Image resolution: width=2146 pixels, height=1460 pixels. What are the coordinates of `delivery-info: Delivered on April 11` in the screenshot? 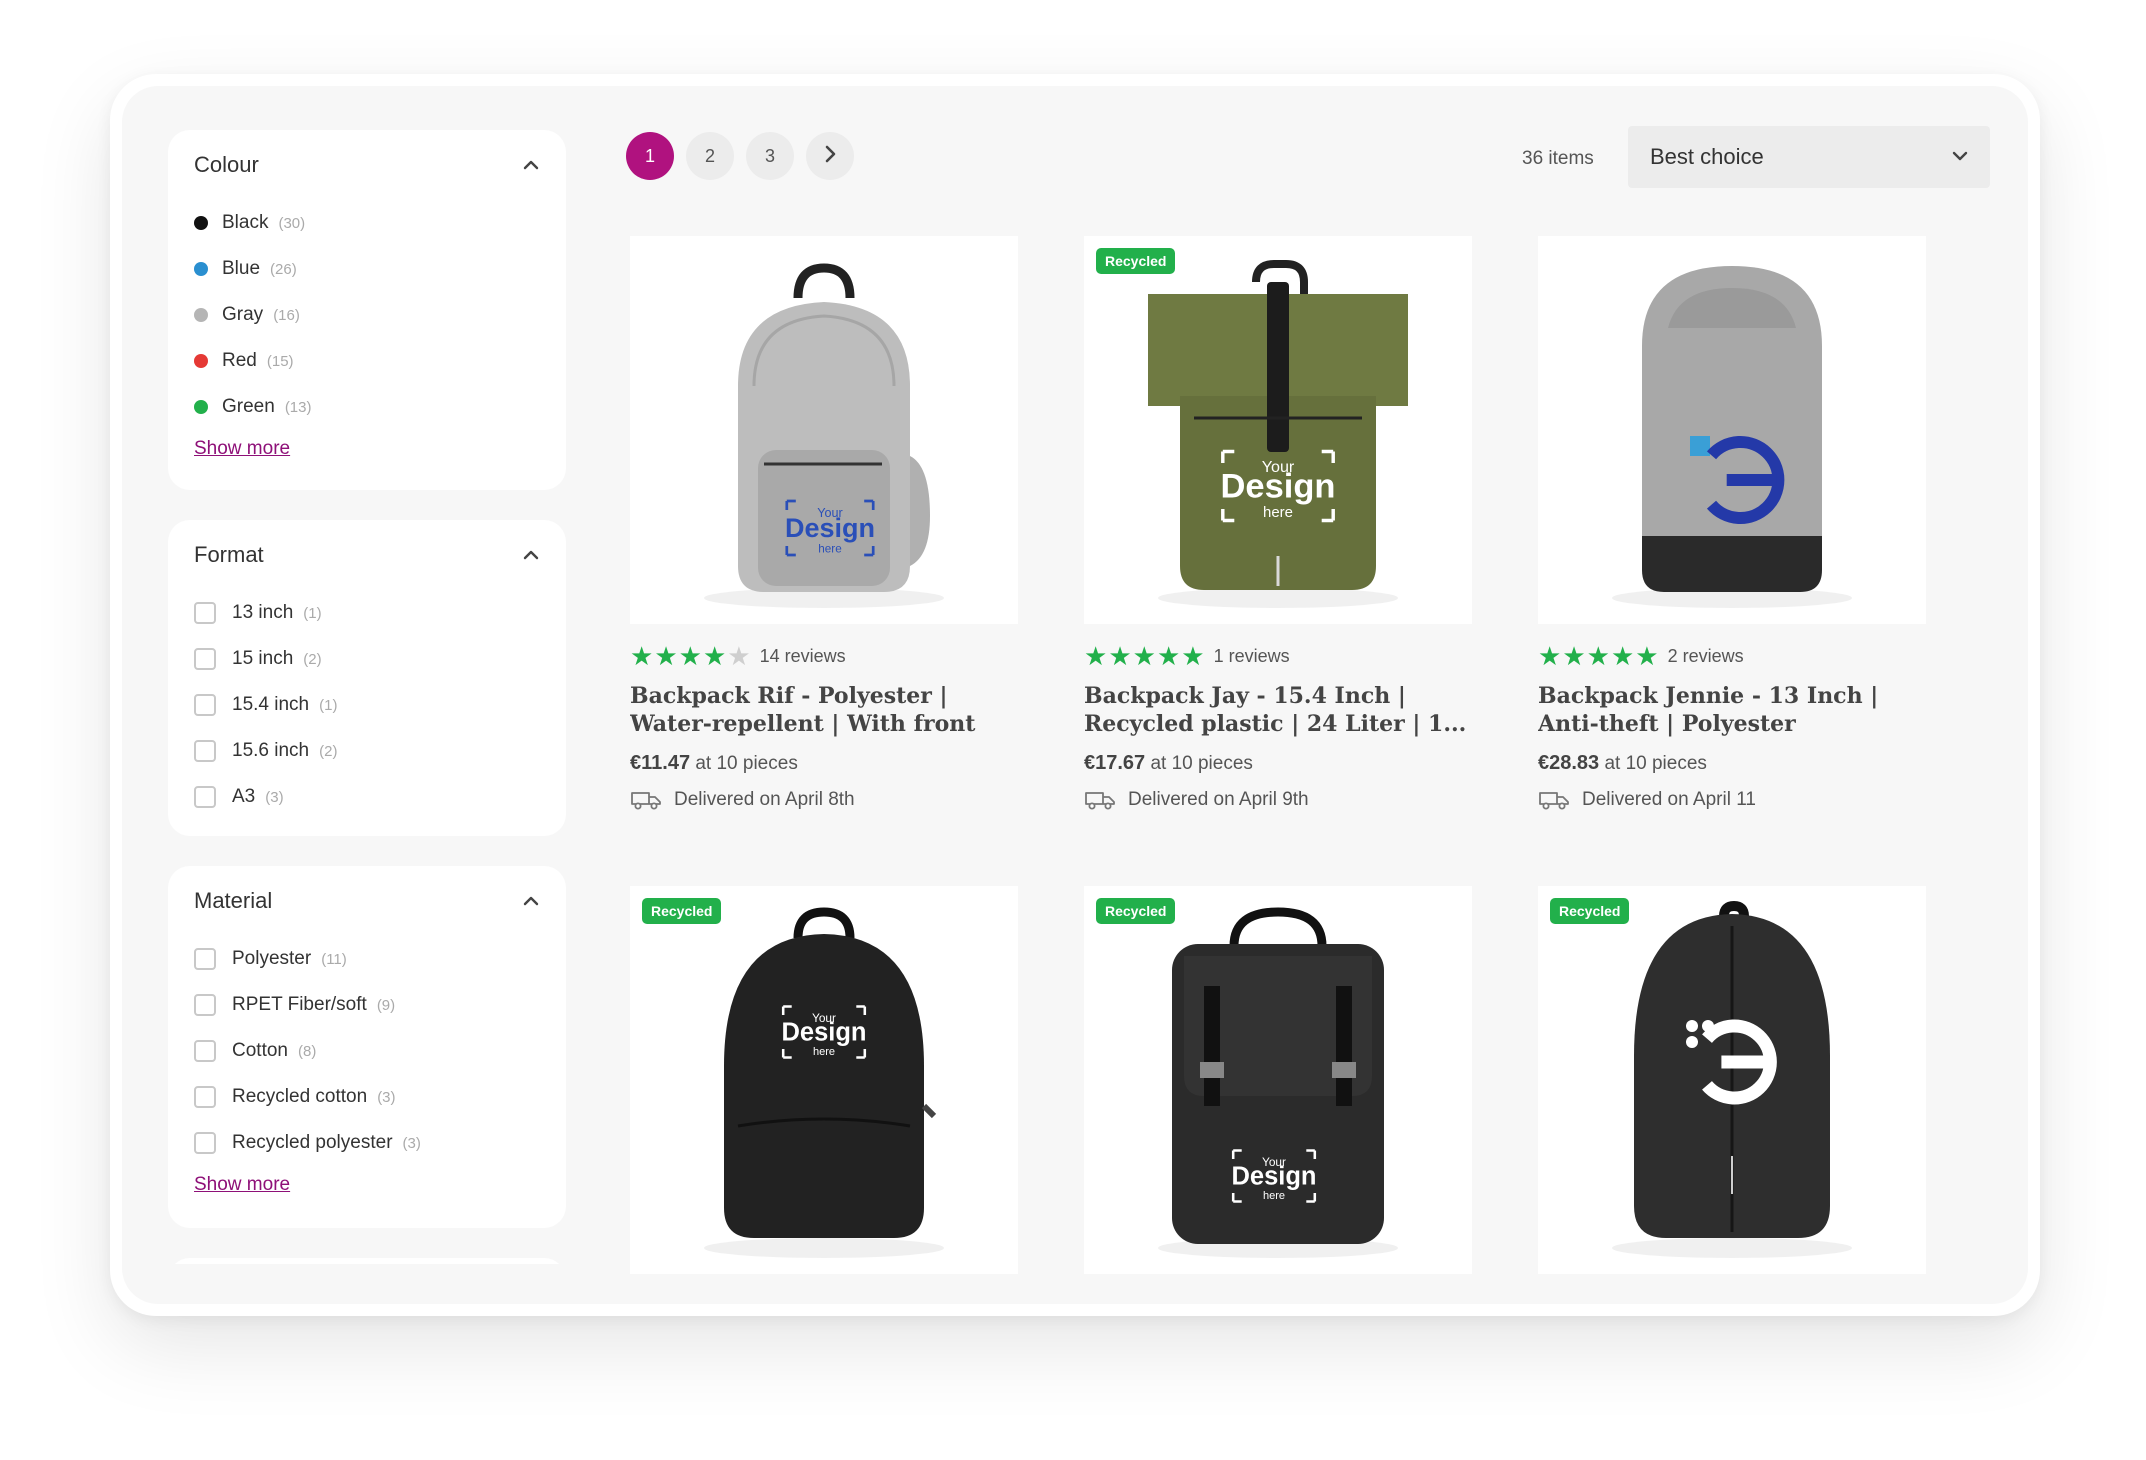 It's located at (1732, 800).